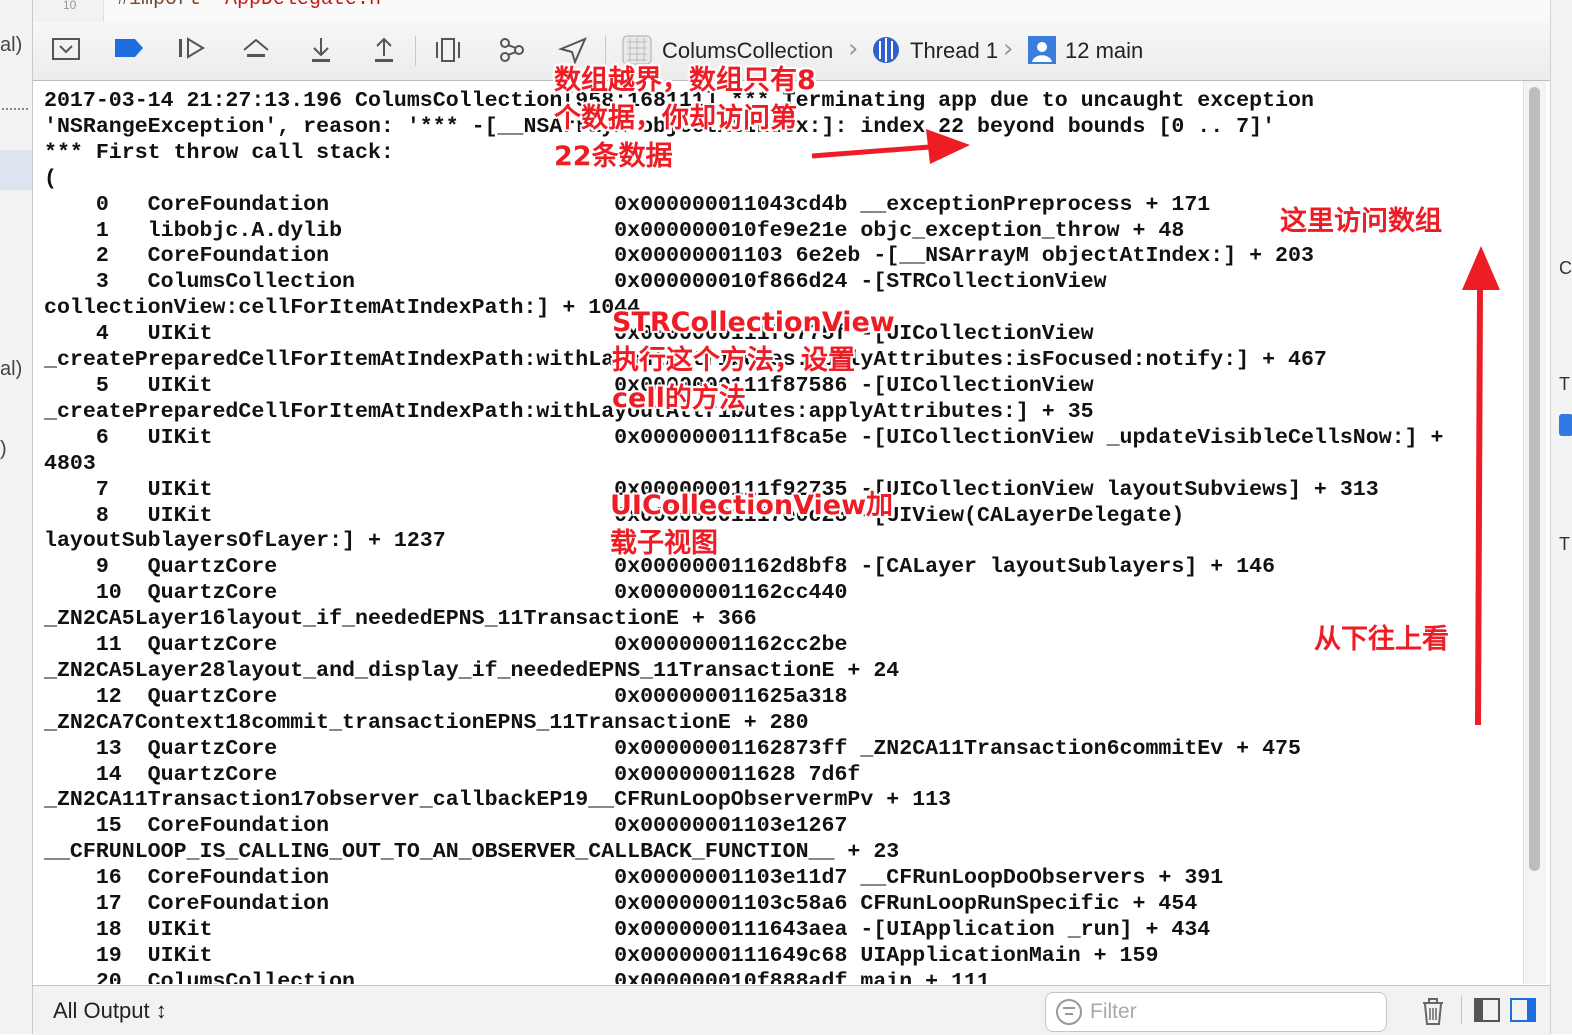 This screenshot has width=1572, height=1035. I want to click on console-line: layoutSublayersOfLayer:] + 1237, so click(245, 541).